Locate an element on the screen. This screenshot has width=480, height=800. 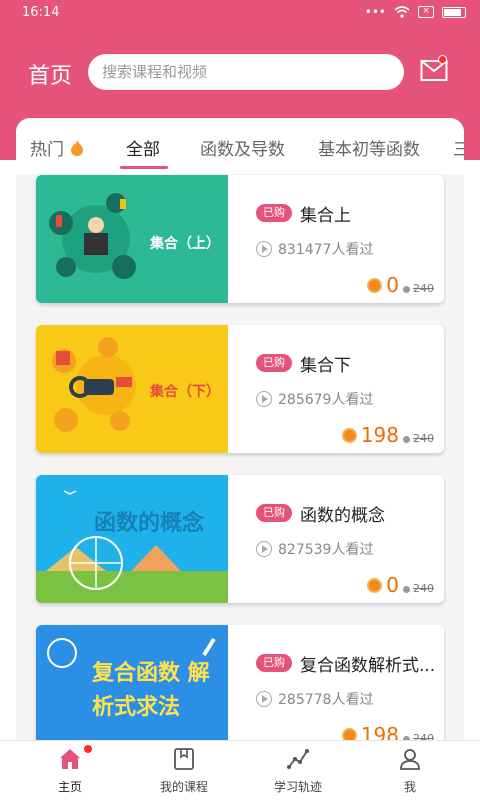
tab-hot-label: 热门 is located at coordinates (47, 150).